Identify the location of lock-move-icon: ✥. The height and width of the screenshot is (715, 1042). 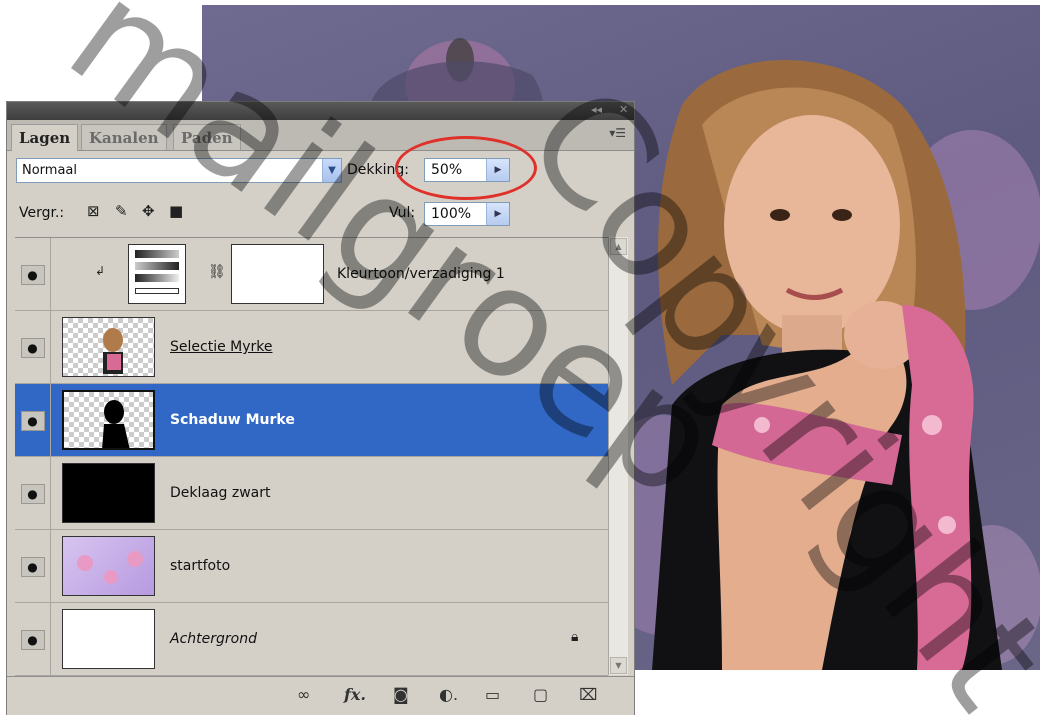
(148, 211).